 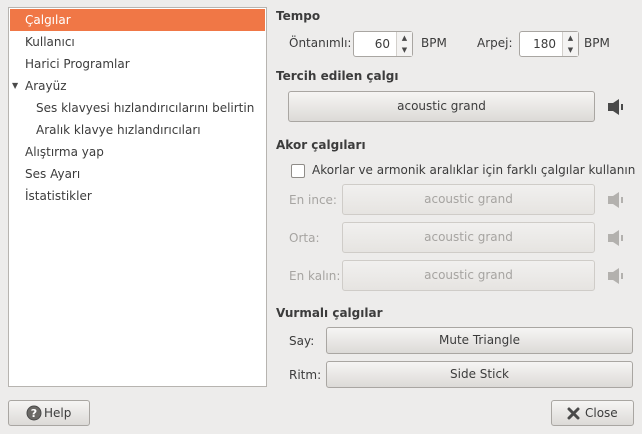 What do you see at coordinates (77, 64) in the screenshot?
I see `tree-item-label: Harici Programlar` at bounding box center [77, 64].